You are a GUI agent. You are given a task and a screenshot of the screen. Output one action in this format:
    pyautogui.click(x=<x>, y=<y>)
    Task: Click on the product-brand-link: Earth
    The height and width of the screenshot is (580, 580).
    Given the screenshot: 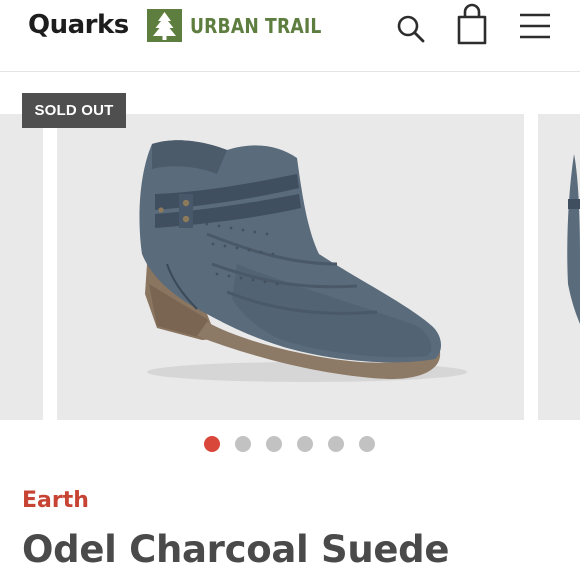 What is the action you would take?
    pyautogui.click(x=55, y=501)
    